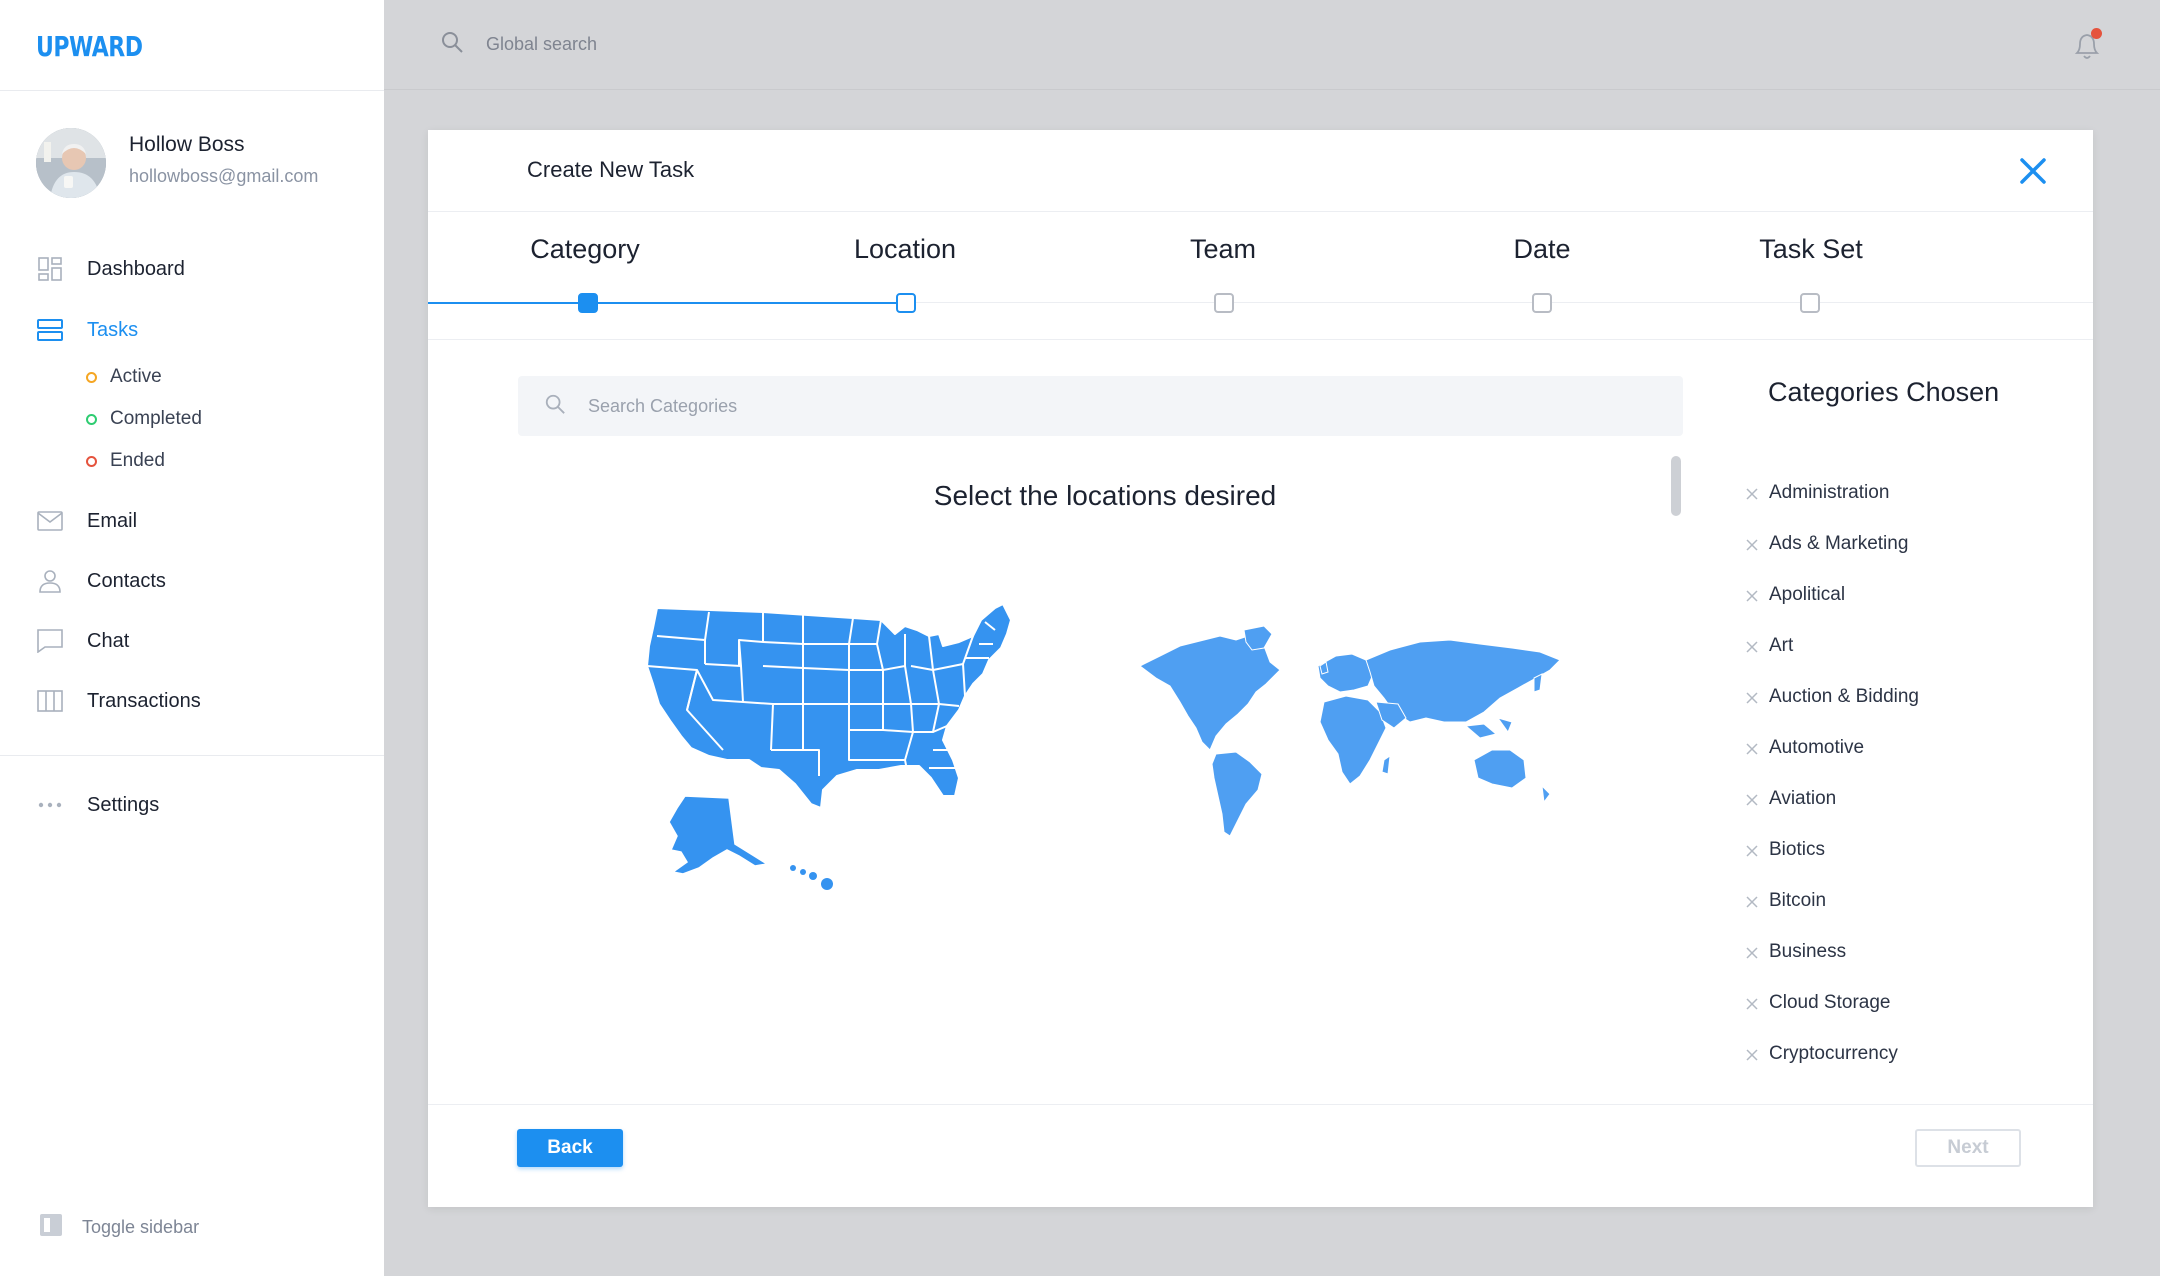  What do you see at coordinates (1811, 249) in the screenshot?
I see `step-task-set: Task Set` at bounding box center [1811, 249].